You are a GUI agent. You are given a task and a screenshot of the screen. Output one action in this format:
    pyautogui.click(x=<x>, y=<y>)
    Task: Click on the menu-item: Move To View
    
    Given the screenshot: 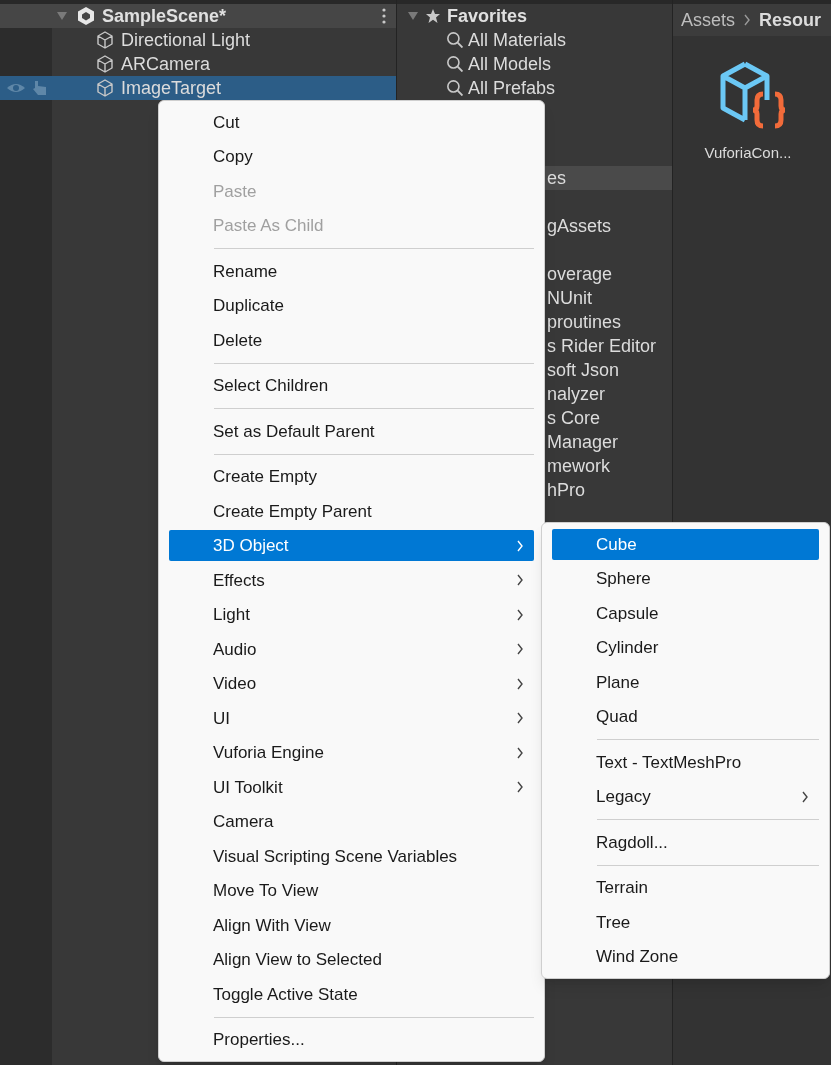 What is the action you would take?
    pyautogui.click(x=351, y=891)
    